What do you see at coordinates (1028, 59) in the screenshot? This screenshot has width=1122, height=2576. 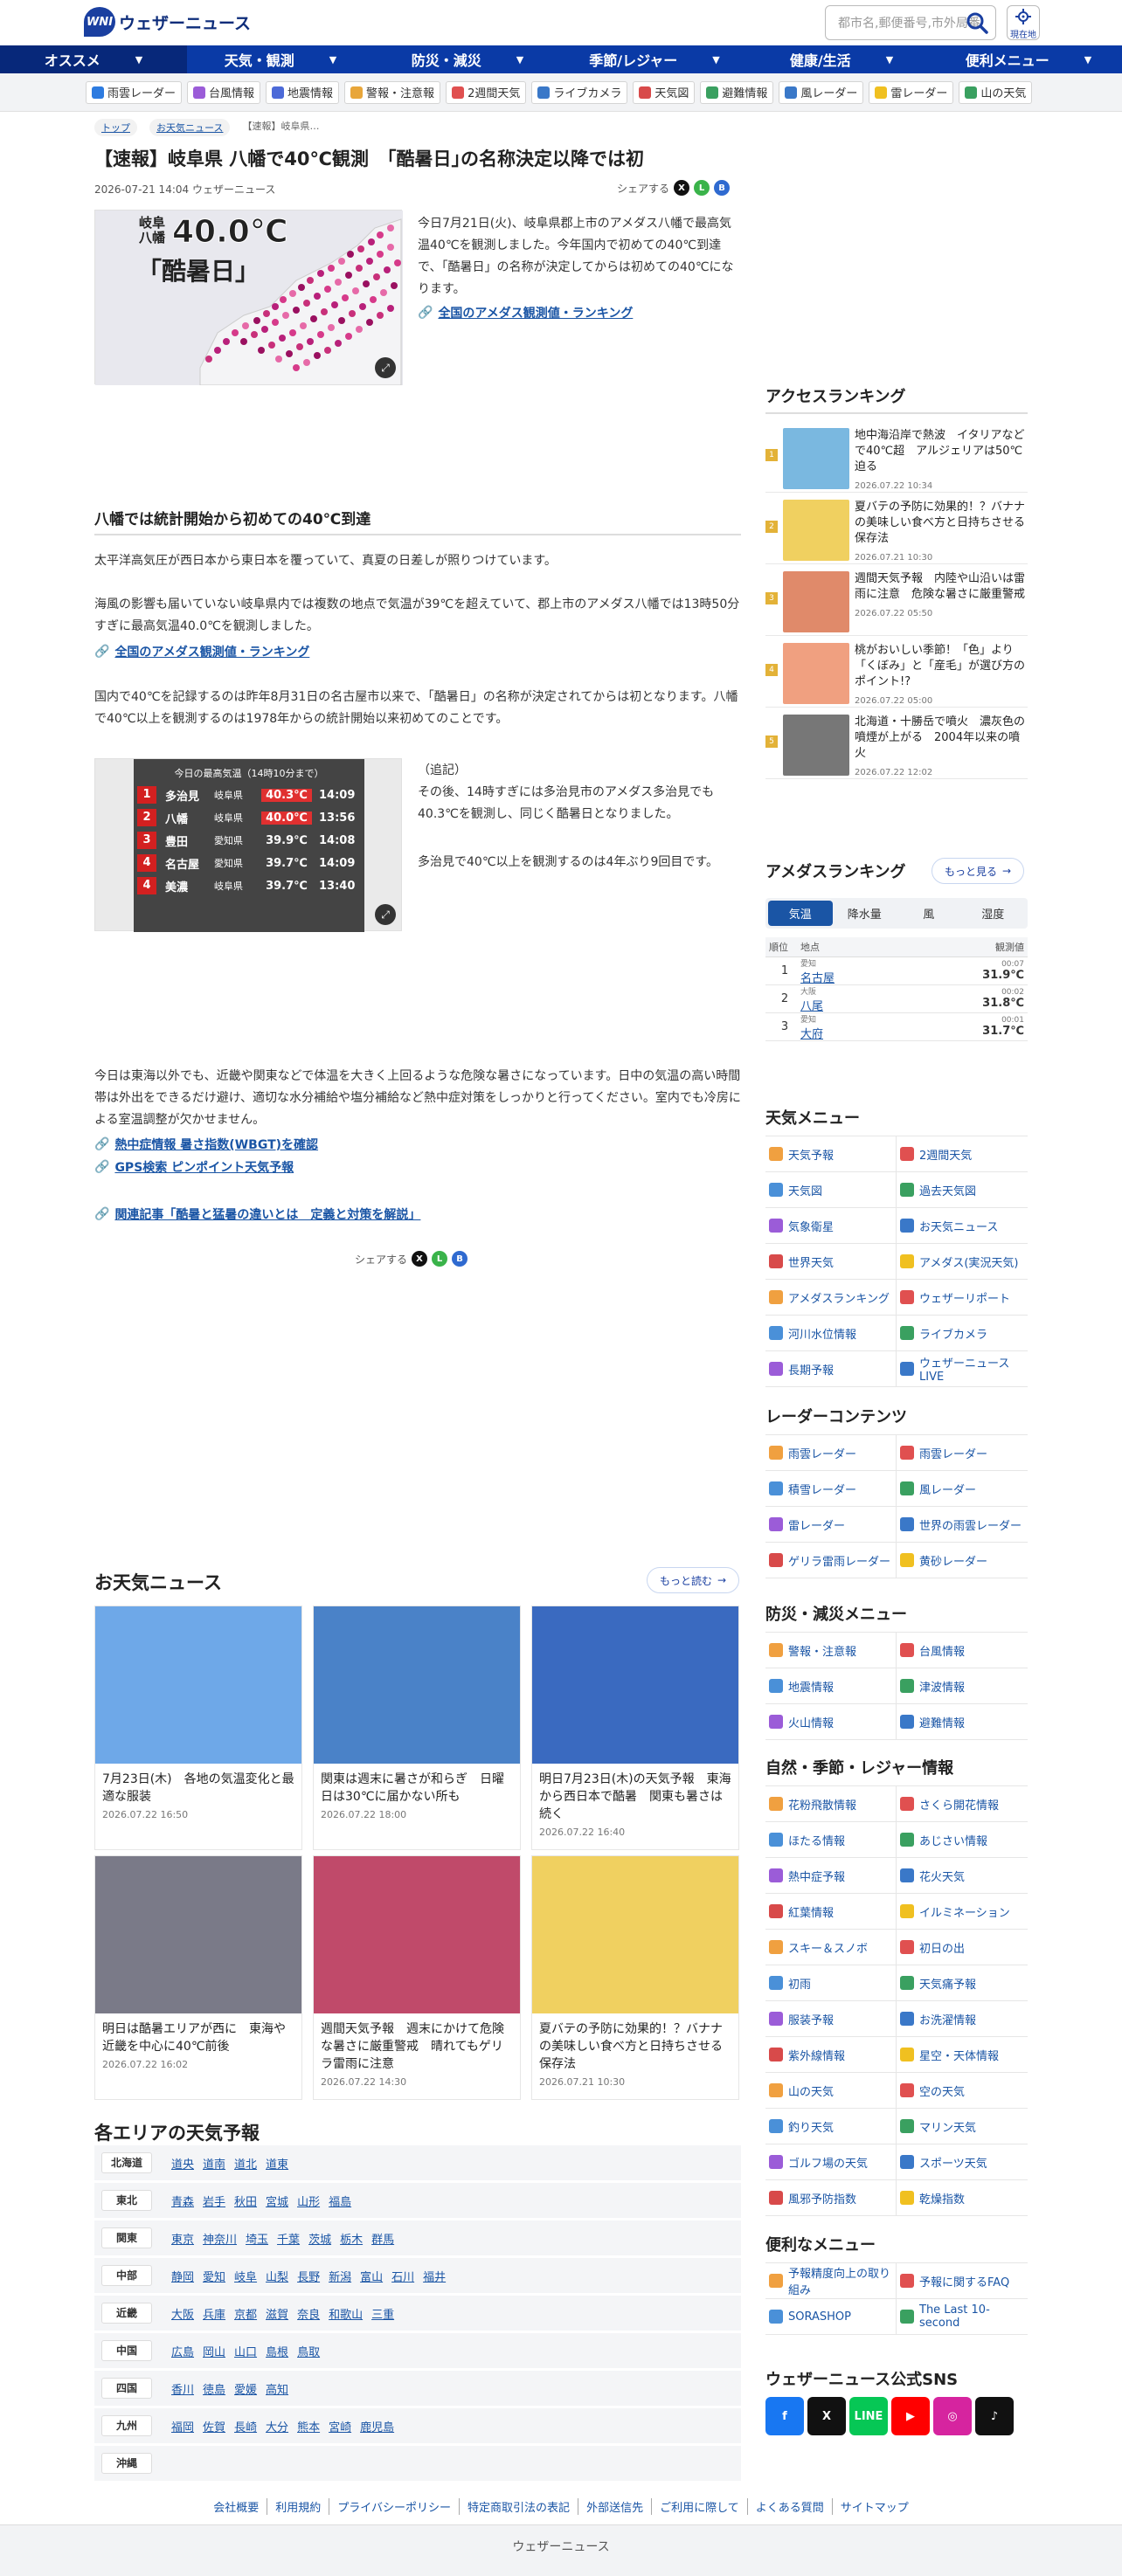 I see `nav-item-convenient: 便利メニュー ▼` at bounding box center [1028, 59].